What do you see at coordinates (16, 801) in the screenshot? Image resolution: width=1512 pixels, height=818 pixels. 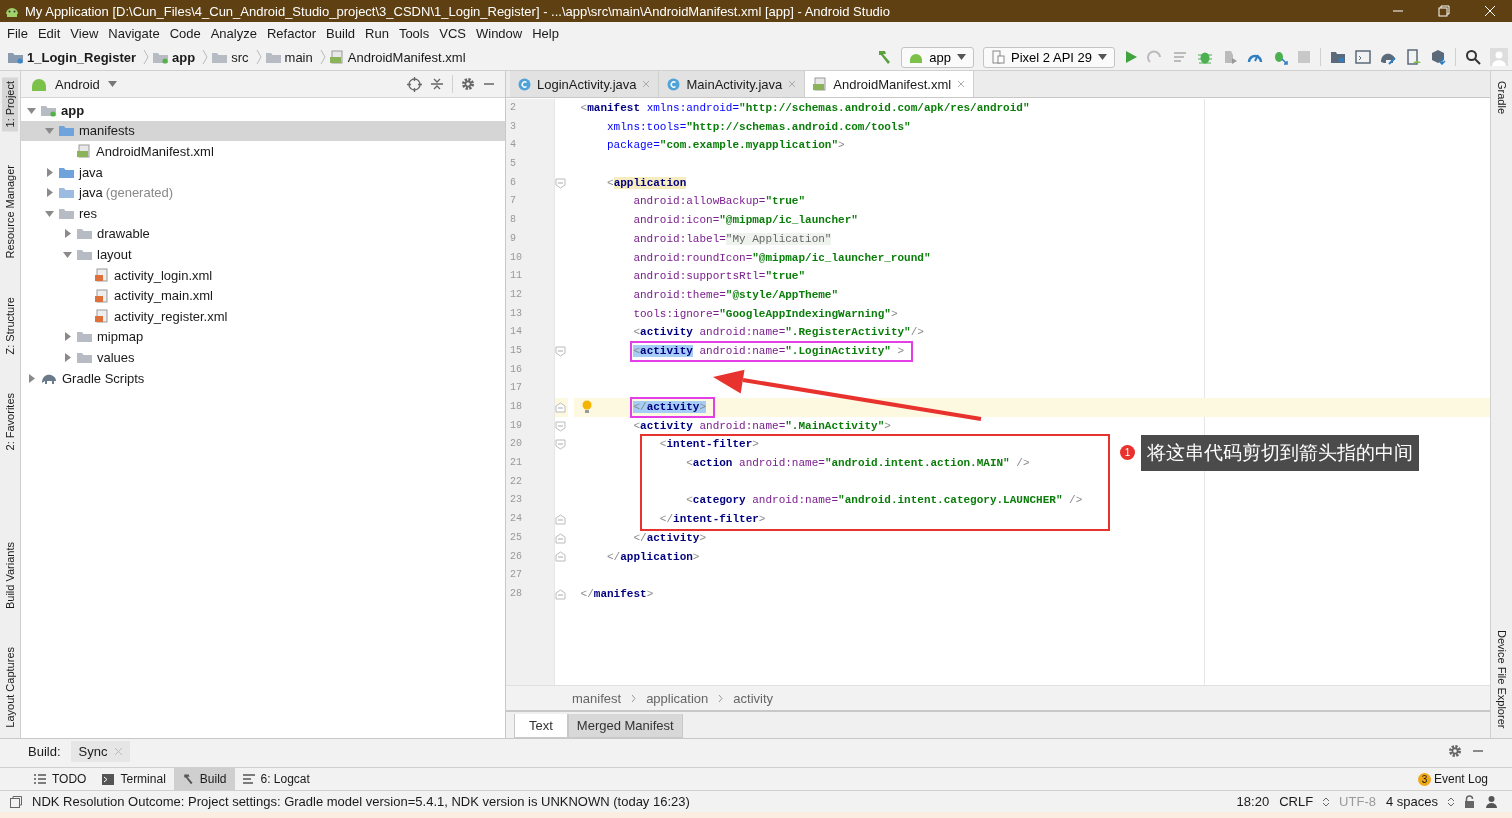 I see `panel-toggle-icon` at bounding box center [16, 801].